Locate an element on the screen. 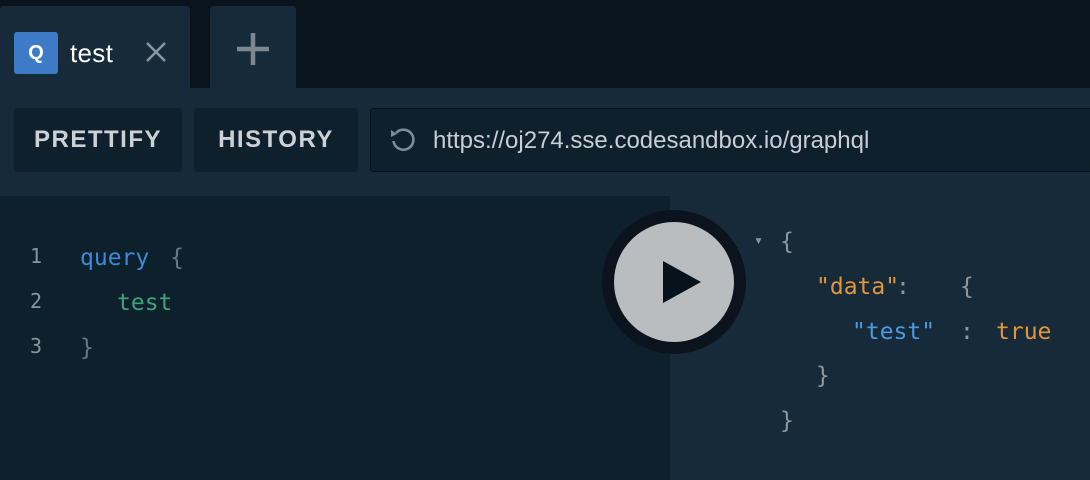  json-inner-open-brace: { is located at coordinates (967, 287).